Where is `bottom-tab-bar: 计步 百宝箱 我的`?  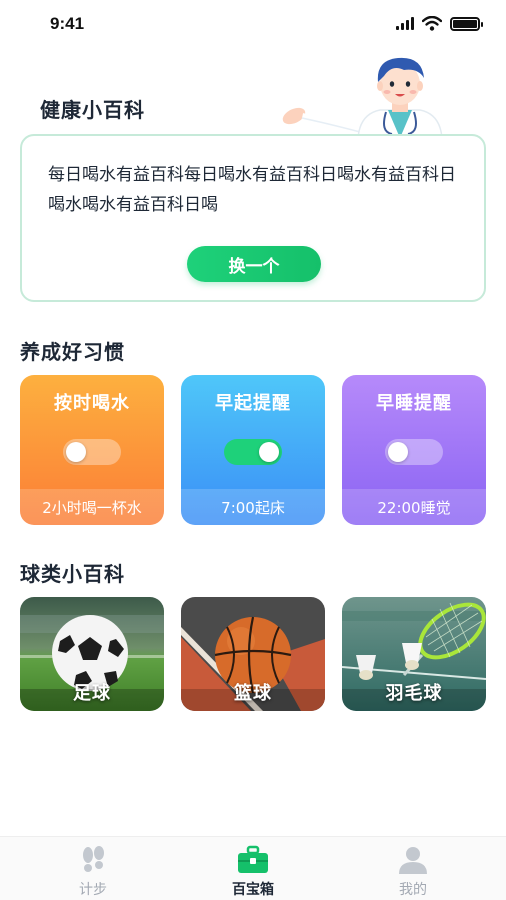
bottom-tab-bar: 计步 百宝箱 我的 is located at coordinates (253, 868).